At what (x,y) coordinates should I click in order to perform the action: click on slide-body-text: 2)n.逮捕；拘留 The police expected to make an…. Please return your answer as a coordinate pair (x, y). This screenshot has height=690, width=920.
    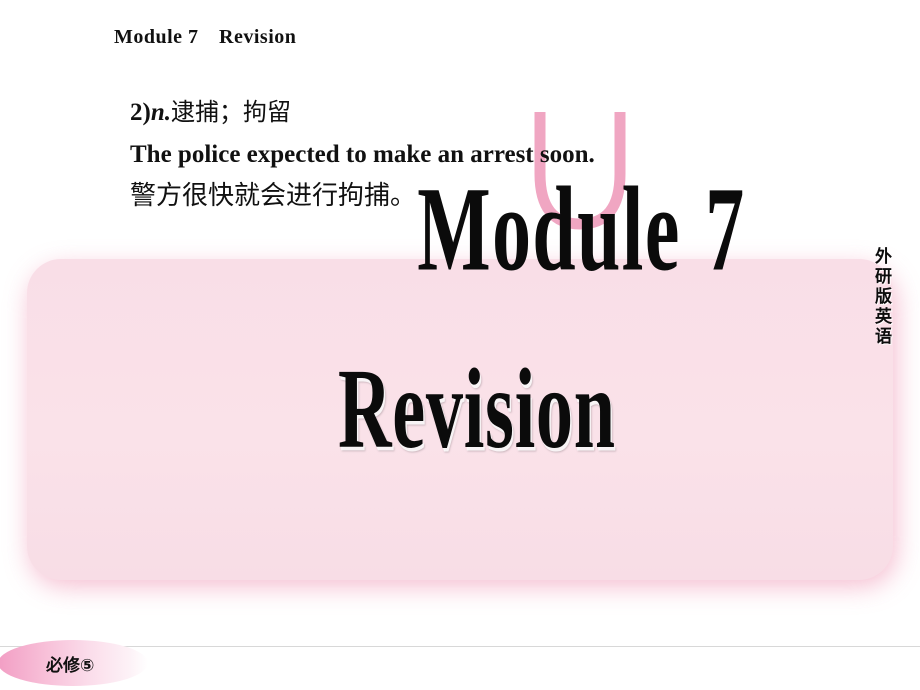
    Looking at the image, I should click on (450, 154).